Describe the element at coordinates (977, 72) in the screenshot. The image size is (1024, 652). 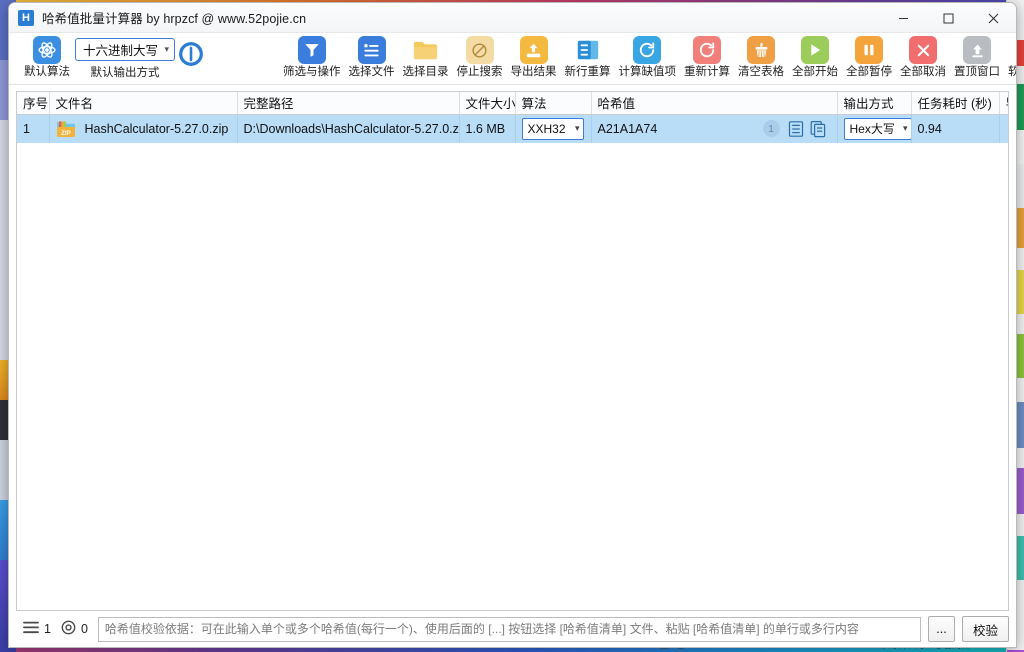
I see `toolbar-pin-window-label: 置顶窗口` at that location.